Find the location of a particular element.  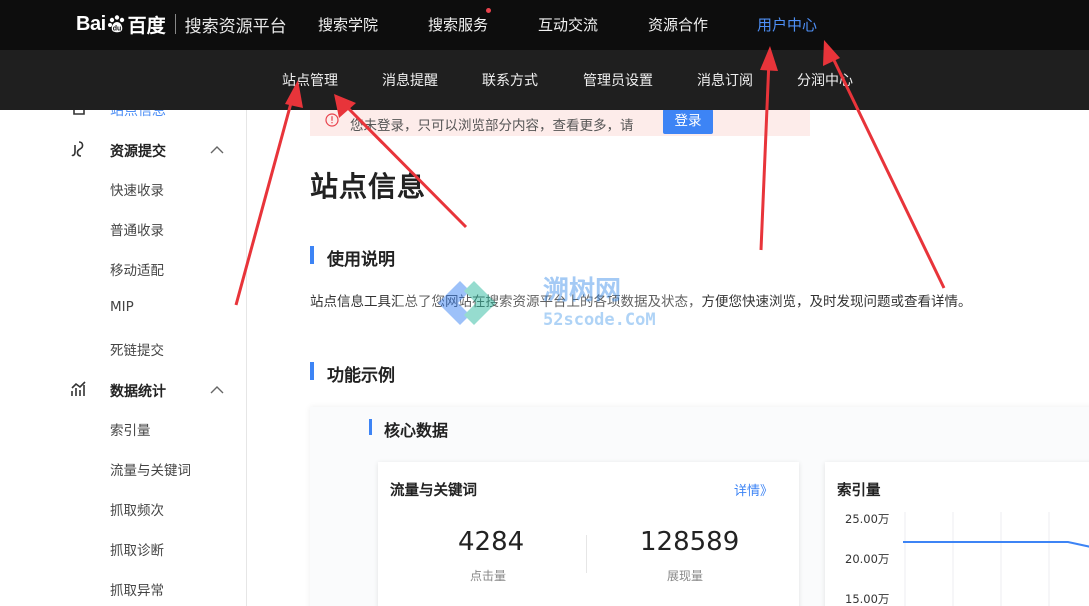

sidebar-item-index-volume: 索引量 is located at coordinates (130, 429).